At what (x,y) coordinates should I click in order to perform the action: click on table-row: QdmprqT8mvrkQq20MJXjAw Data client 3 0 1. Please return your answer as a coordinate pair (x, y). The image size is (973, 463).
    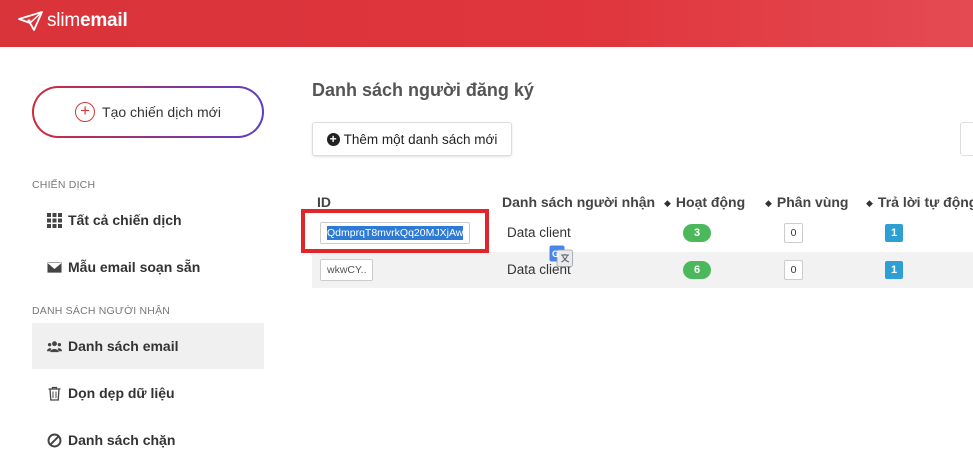
    Looking at the image, I should click on (642, 233).